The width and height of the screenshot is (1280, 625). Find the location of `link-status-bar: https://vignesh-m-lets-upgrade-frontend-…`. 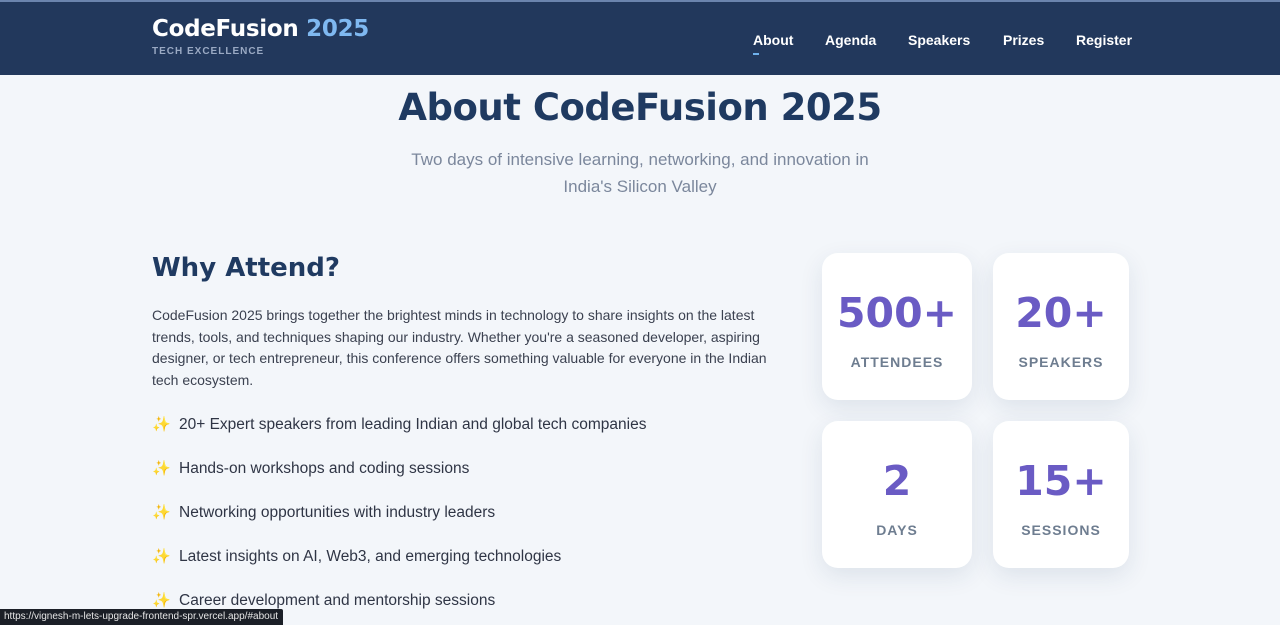

link-status-bar: https://vignesh-m-lets-upgrade-frontend-… is located at coordinates (142, 617).